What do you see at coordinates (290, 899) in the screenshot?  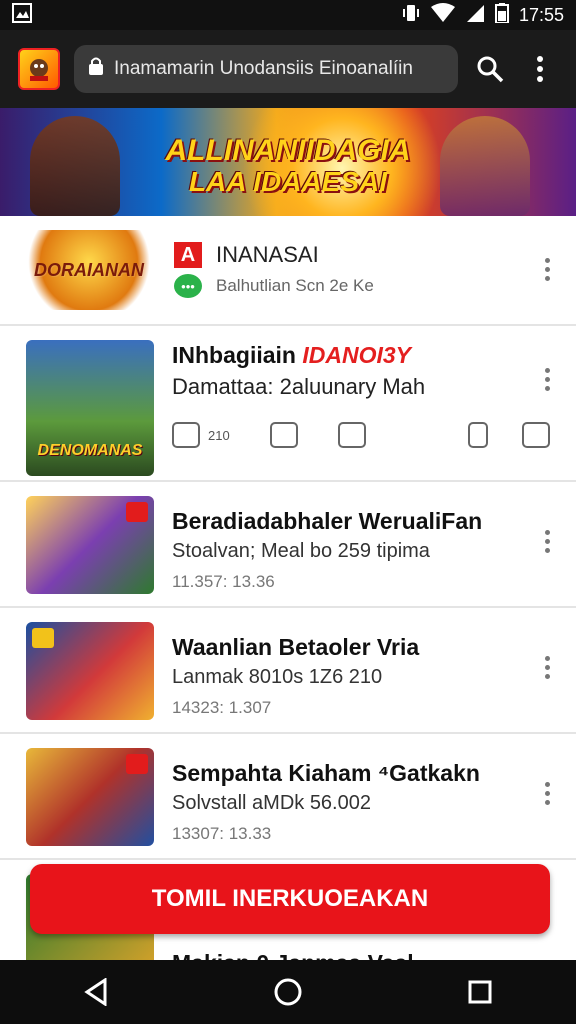 I see `primary-cta-button: TOMIL INERKUOEAKAN` at bounding box center [290, 899].